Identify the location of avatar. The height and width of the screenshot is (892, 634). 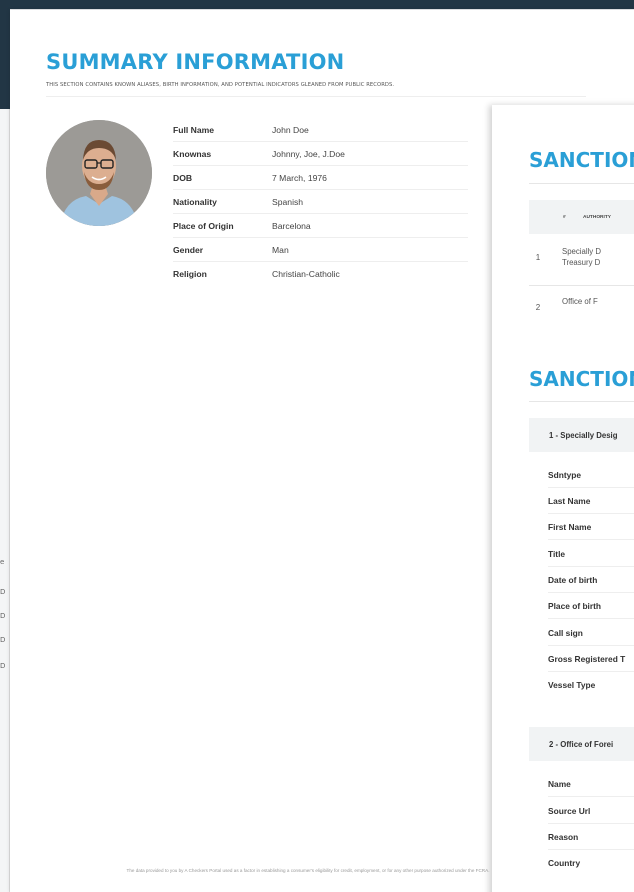
(99, 173).